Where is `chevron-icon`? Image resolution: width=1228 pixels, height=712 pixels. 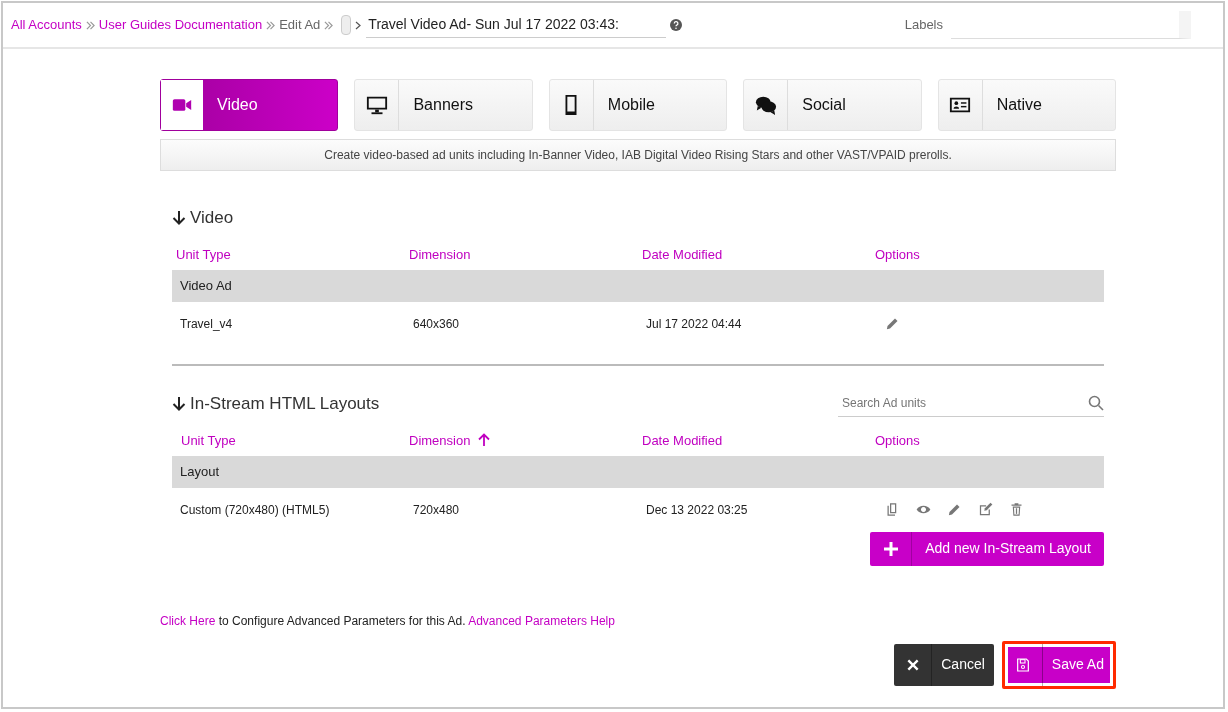
chevron-icon is located at coordinates (359, 25).